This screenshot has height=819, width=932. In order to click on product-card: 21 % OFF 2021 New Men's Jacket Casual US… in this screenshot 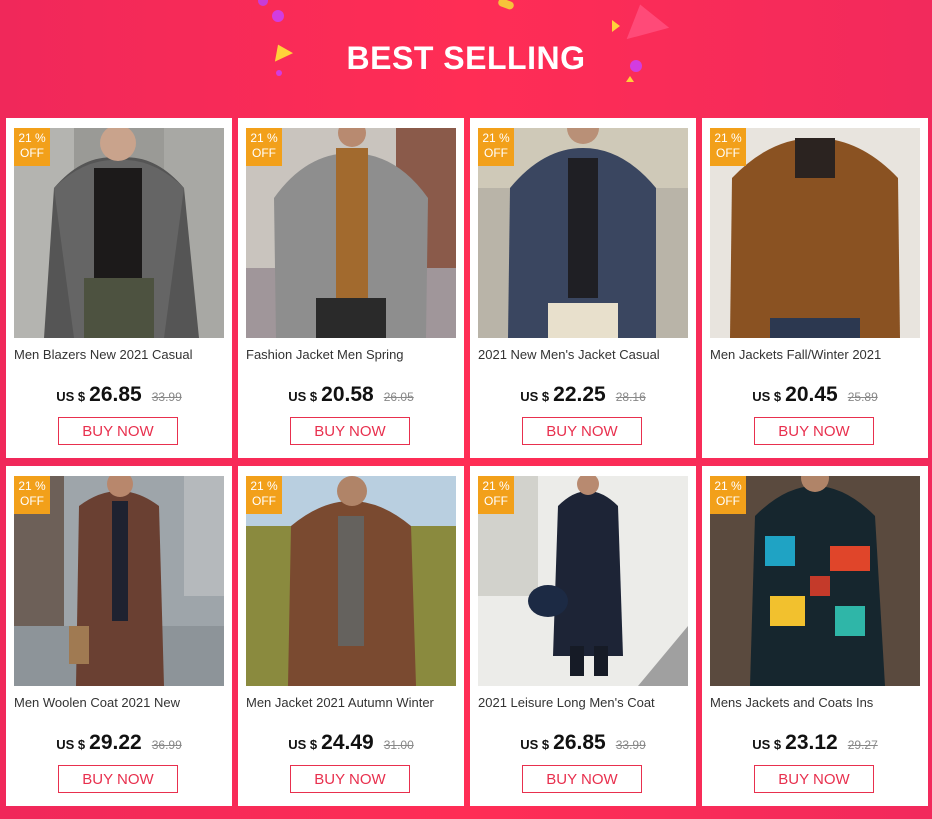, I will do `click(583, 288)`.